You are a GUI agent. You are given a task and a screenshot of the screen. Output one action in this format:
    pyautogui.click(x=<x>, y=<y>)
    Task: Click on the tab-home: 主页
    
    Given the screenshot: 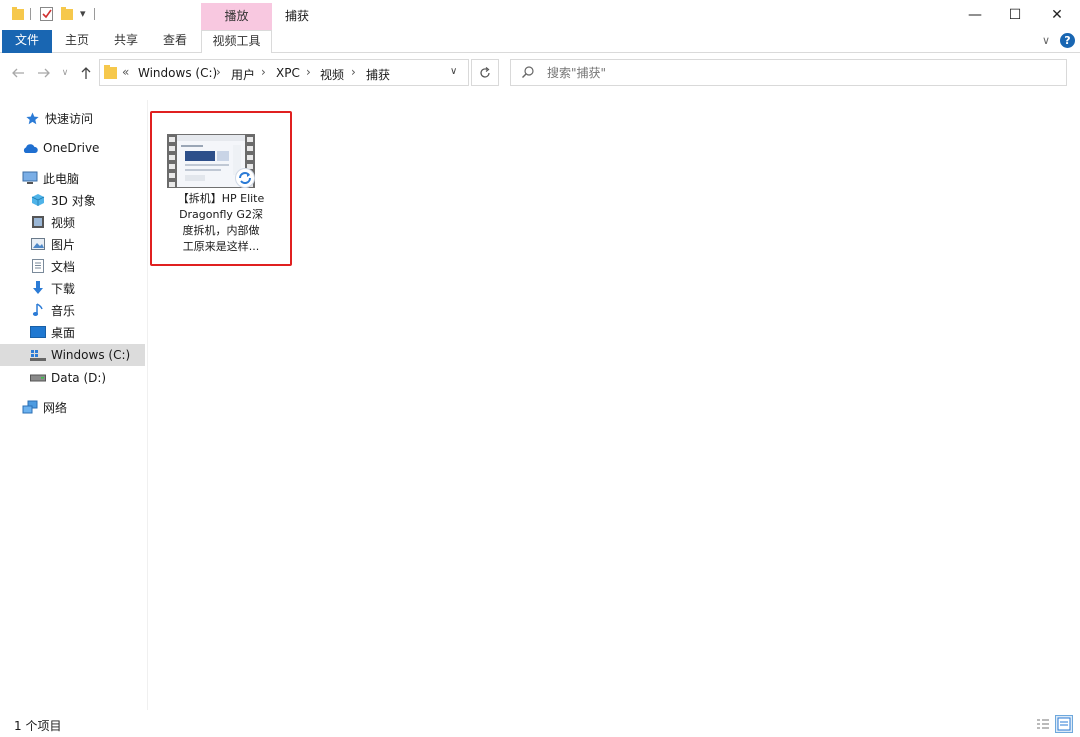 What is the action you would take?
    pyautogui.click(x=77, y=41)
    